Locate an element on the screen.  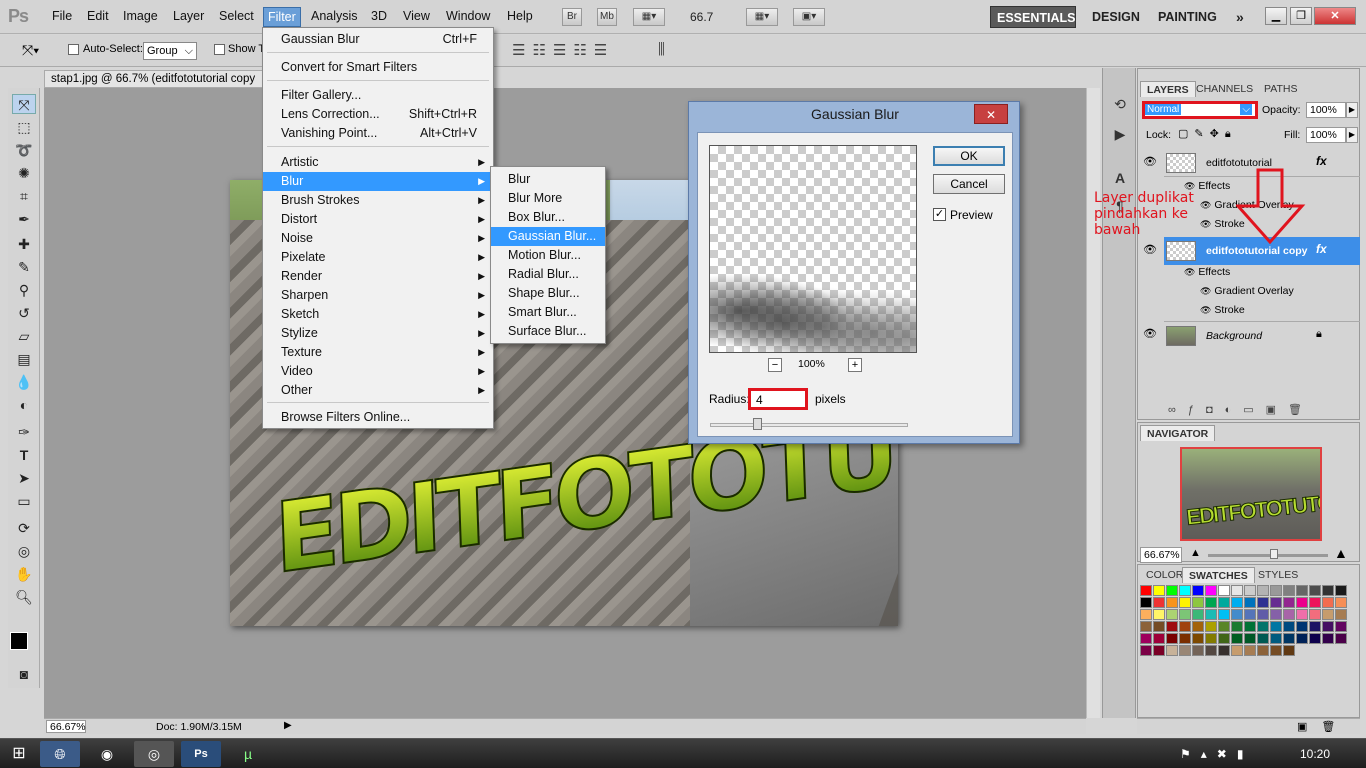
cancel-button: Cancel is located at coordinates (969, 184).